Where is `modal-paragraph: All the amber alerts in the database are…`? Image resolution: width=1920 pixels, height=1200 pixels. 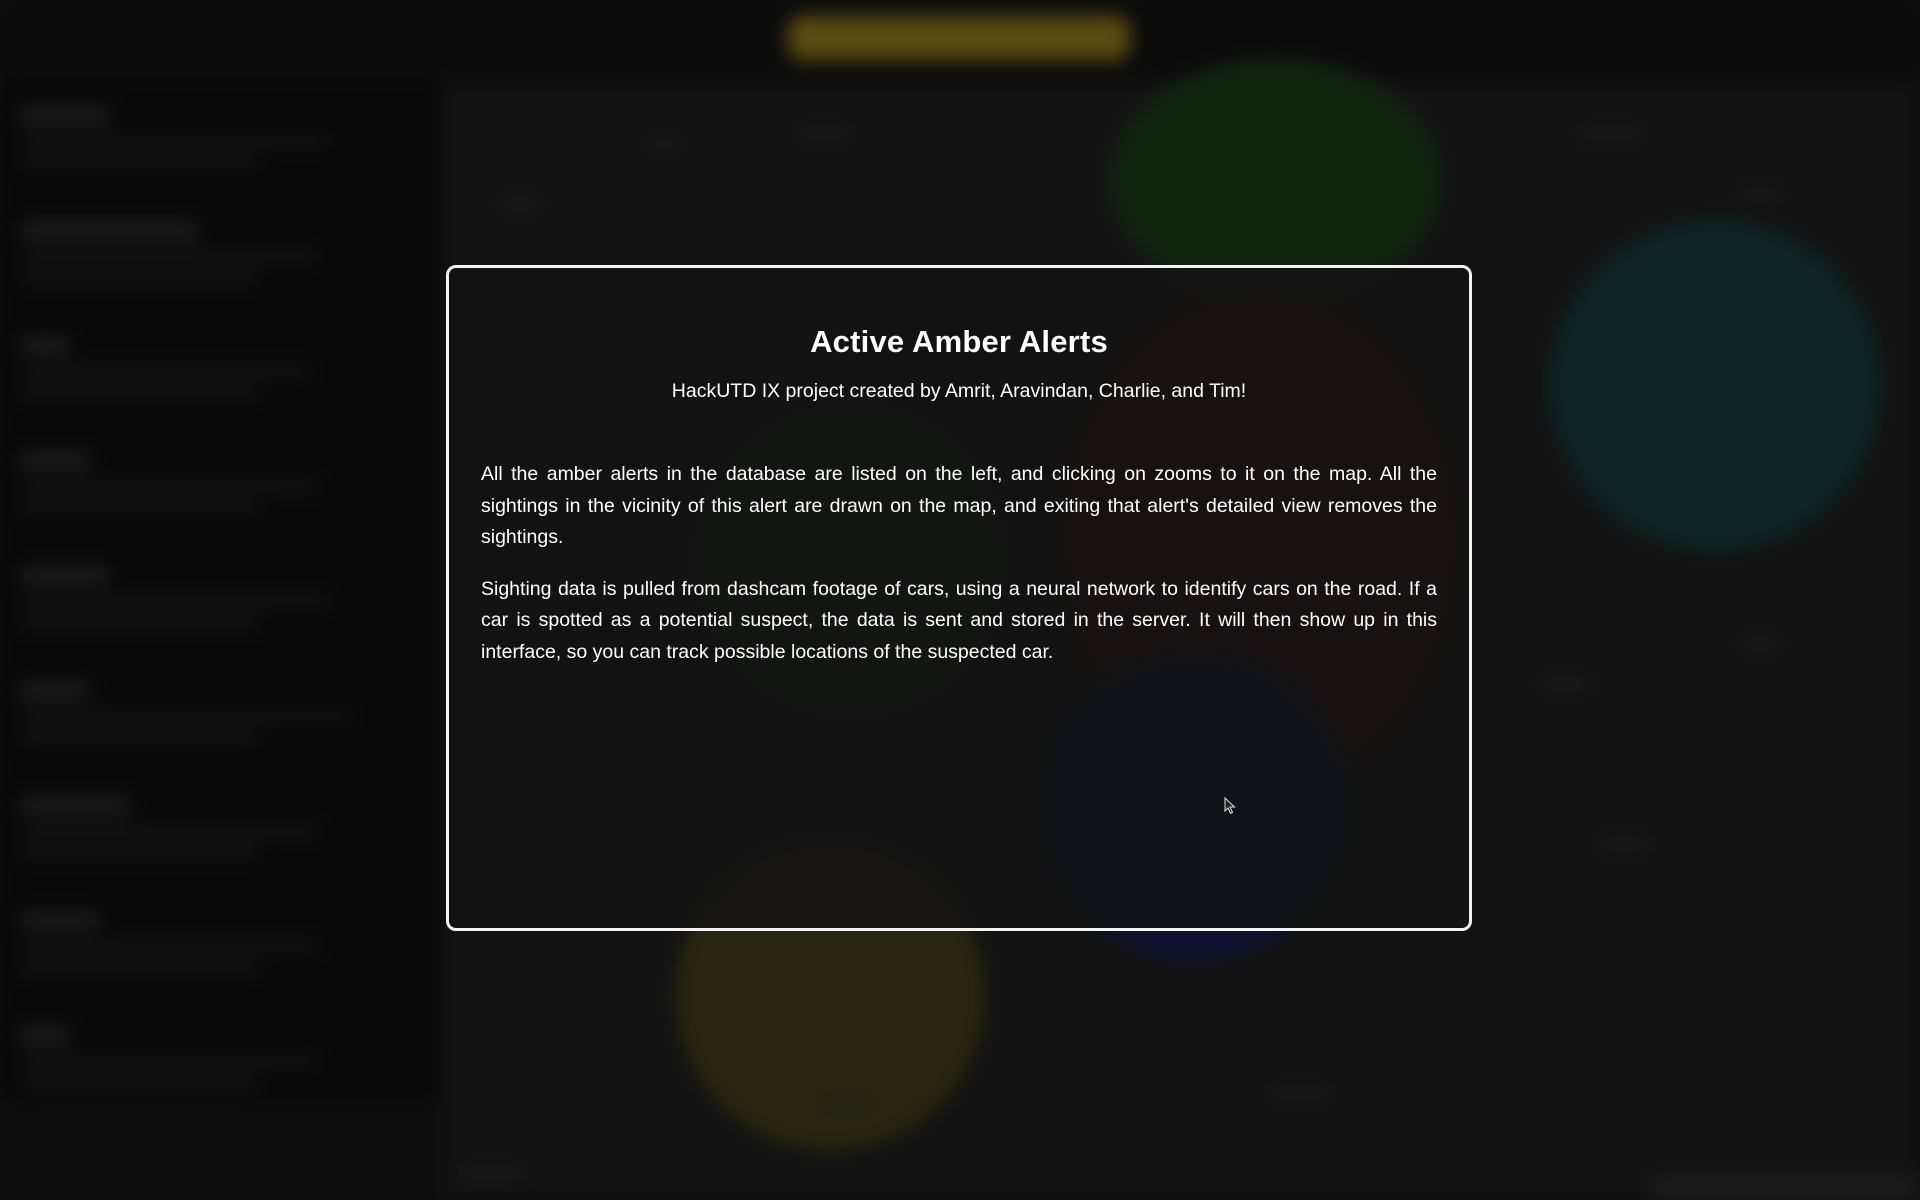
modal-paragraph: All the amber alerts in the database are… is located at coordinates (959, 505).